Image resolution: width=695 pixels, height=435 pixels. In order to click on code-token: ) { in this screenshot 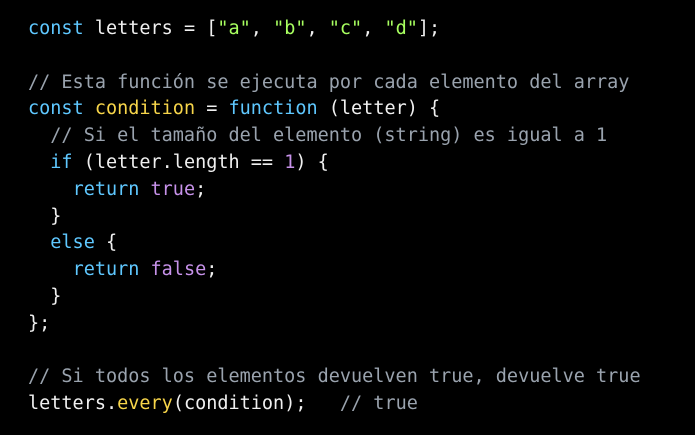, I will do `click(312, 162)`.